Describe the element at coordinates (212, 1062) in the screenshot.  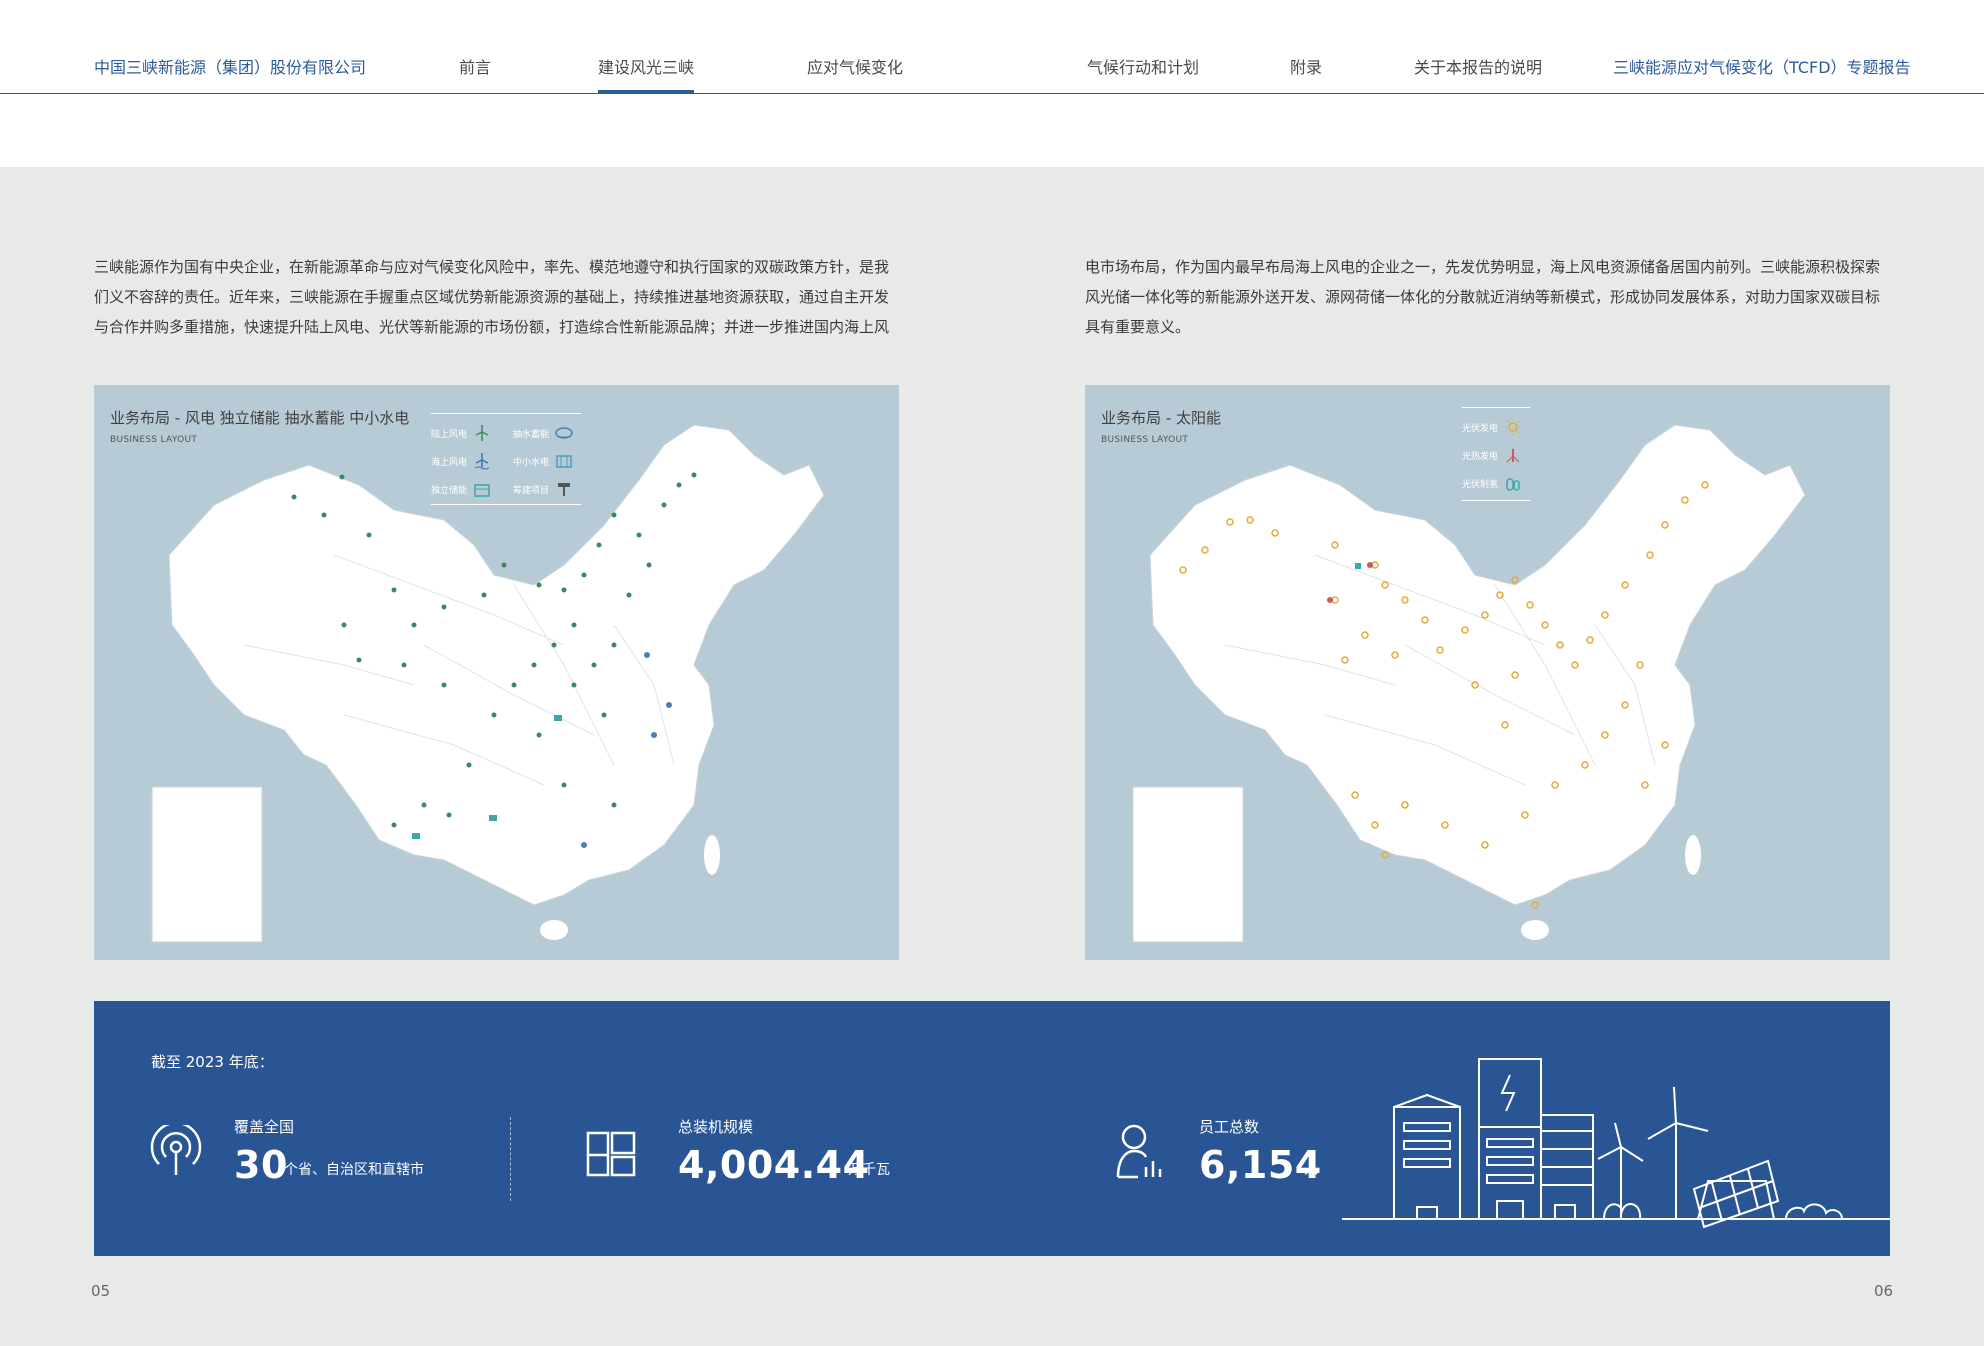
I see `summary-caption: 截至 2023 年底：` at that location.